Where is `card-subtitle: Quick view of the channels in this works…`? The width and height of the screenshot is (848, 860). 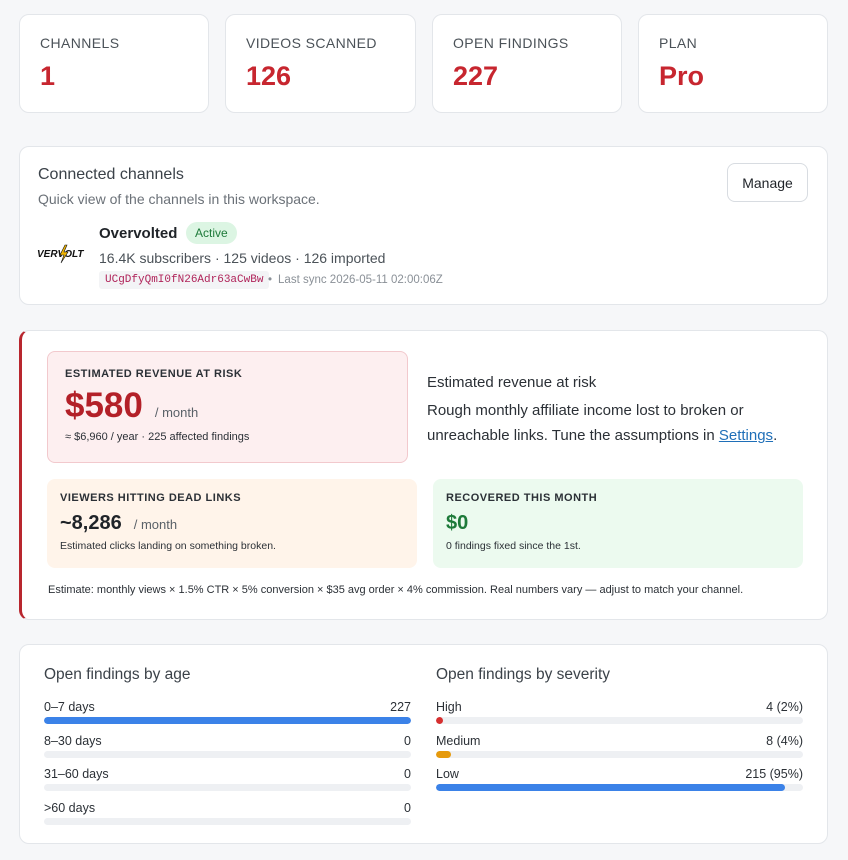 card-subtitle: Quick view of the channels in this works… is located at coordinates (179, 199).